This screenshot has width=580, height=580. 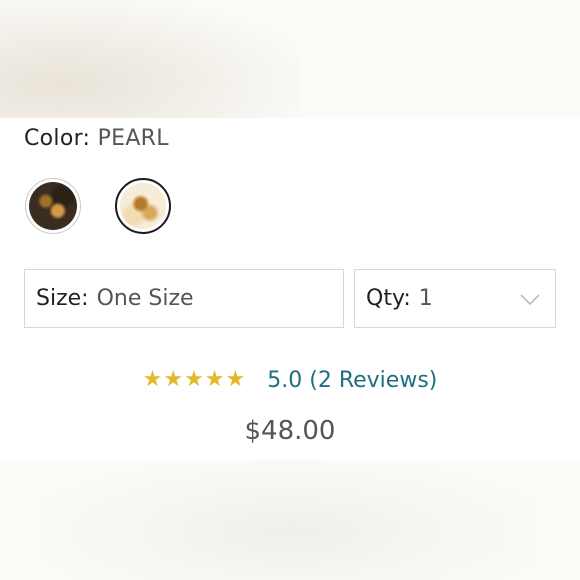 What do you see at coordinates (150, 60) in the screenshot?
I see `product-image-top` at bounding box center [150, 60].